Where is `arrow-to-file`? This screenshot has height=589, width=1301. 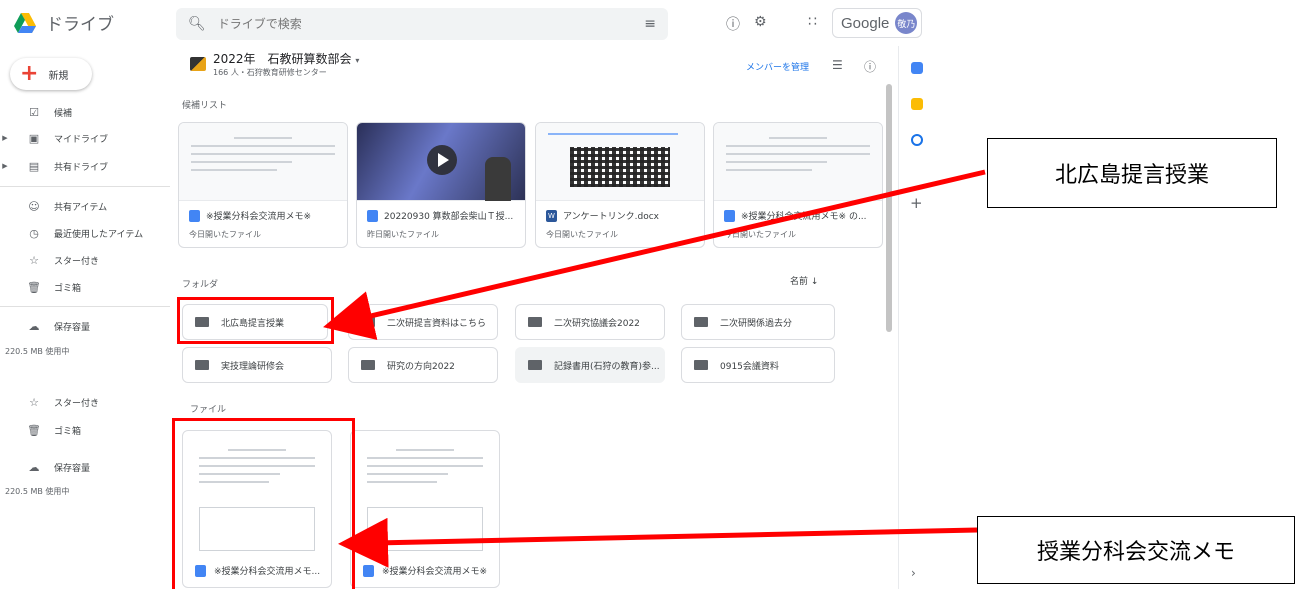 arrow-to-file is located at coordinates (658, 542).